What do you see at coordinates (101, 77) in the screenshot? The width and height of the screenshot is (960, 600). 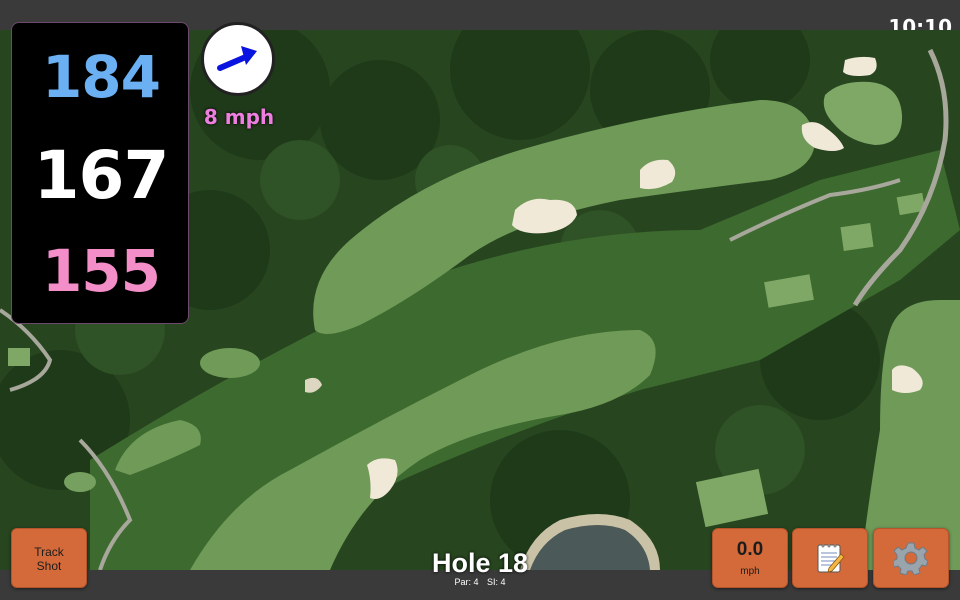 I see `back-distance: 184` at bounding box center [101, 77].